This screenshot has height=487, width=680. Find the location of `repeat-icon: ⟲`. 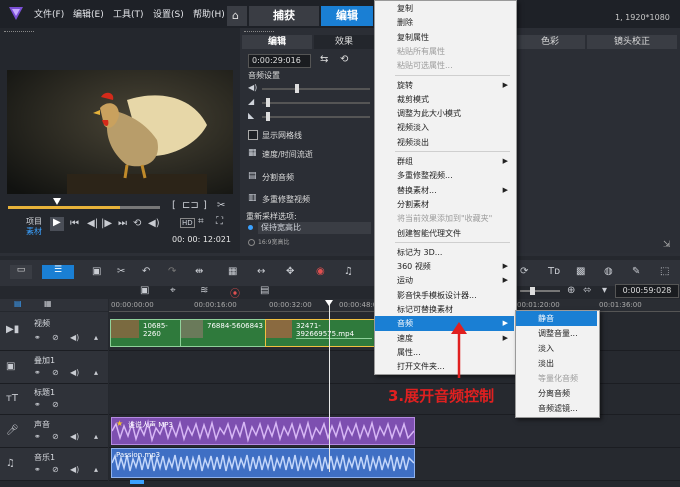

repeat-icon: ⟲ is located at coordinates (137, 223).